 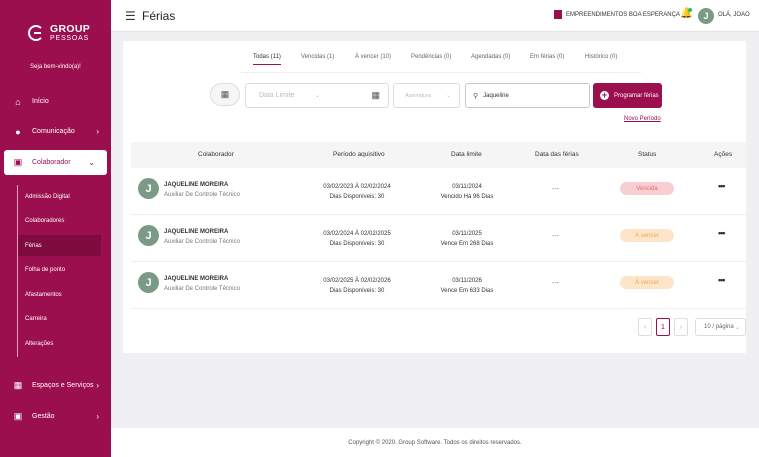 I want to click on submenu-item-colaboradores: Colaboradores, so click(x=59, y=220).